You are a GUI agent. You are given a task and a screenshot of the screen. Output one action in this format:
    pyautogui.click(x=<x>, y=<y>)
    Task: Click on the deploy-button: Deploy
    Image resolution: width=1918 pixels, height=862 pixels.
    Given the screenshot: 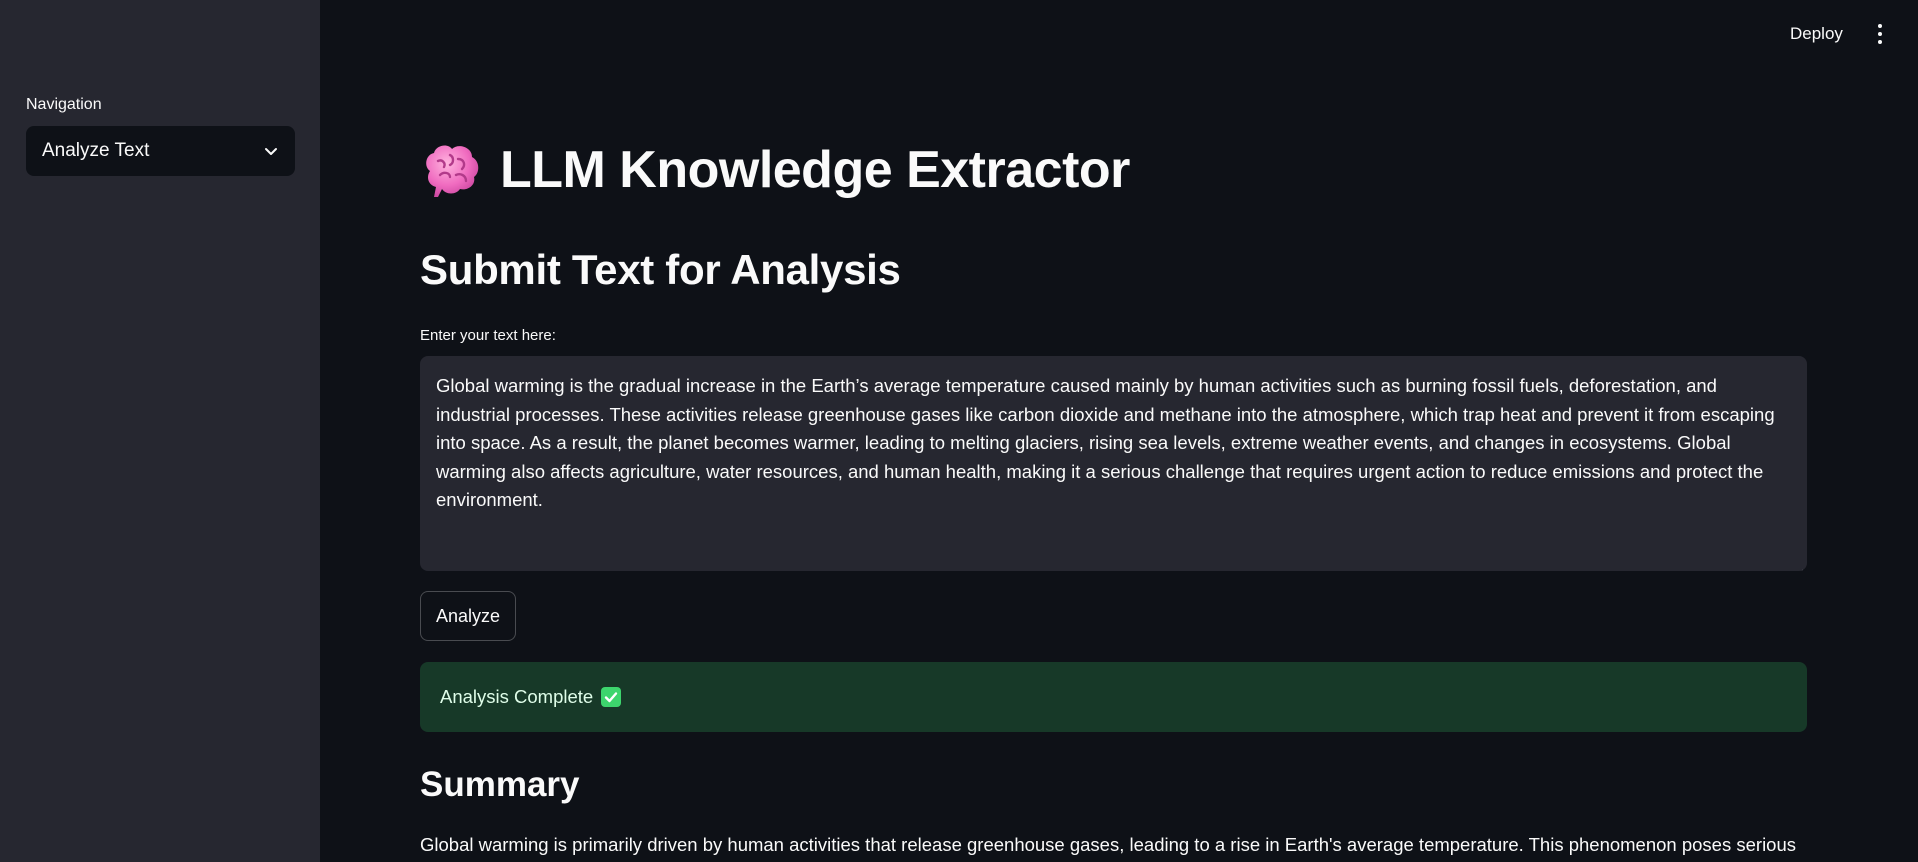 What is the action you would take?
    pyautogui.click(x=1816, y=34)
    